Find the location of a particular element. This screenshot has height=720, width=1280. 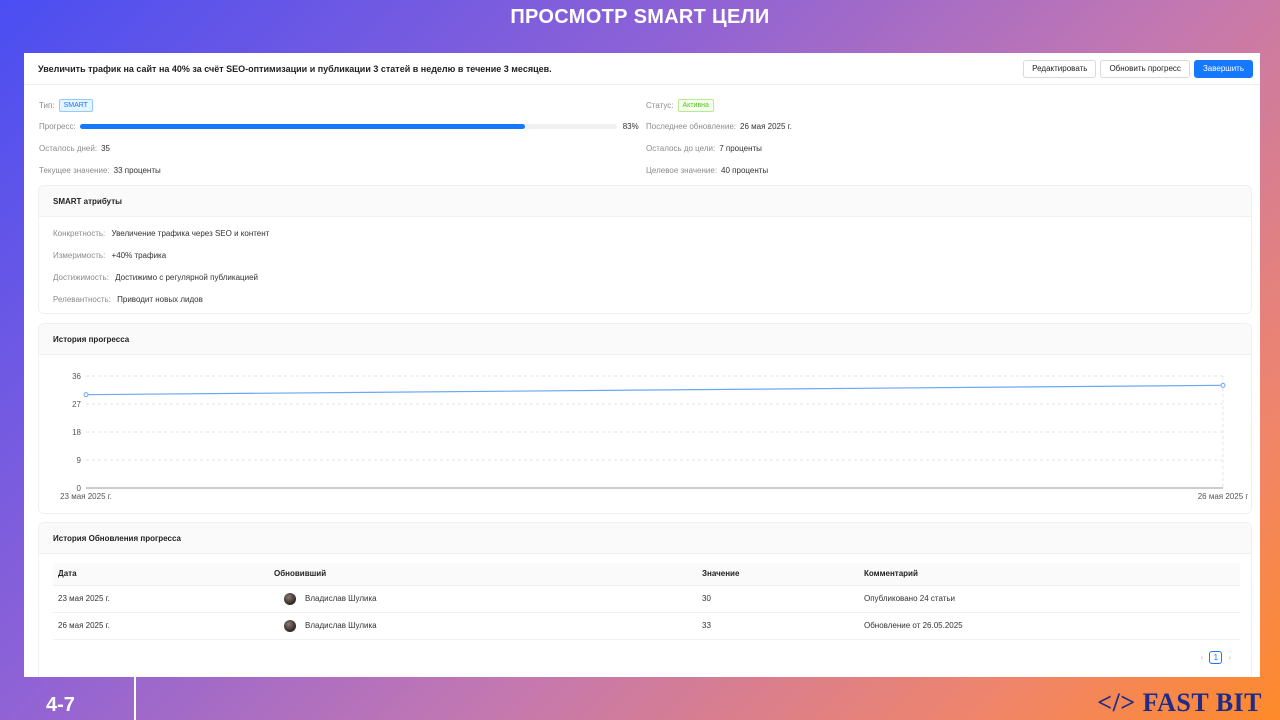

col-updater: Обновивший is located at coordinates (483, 574).